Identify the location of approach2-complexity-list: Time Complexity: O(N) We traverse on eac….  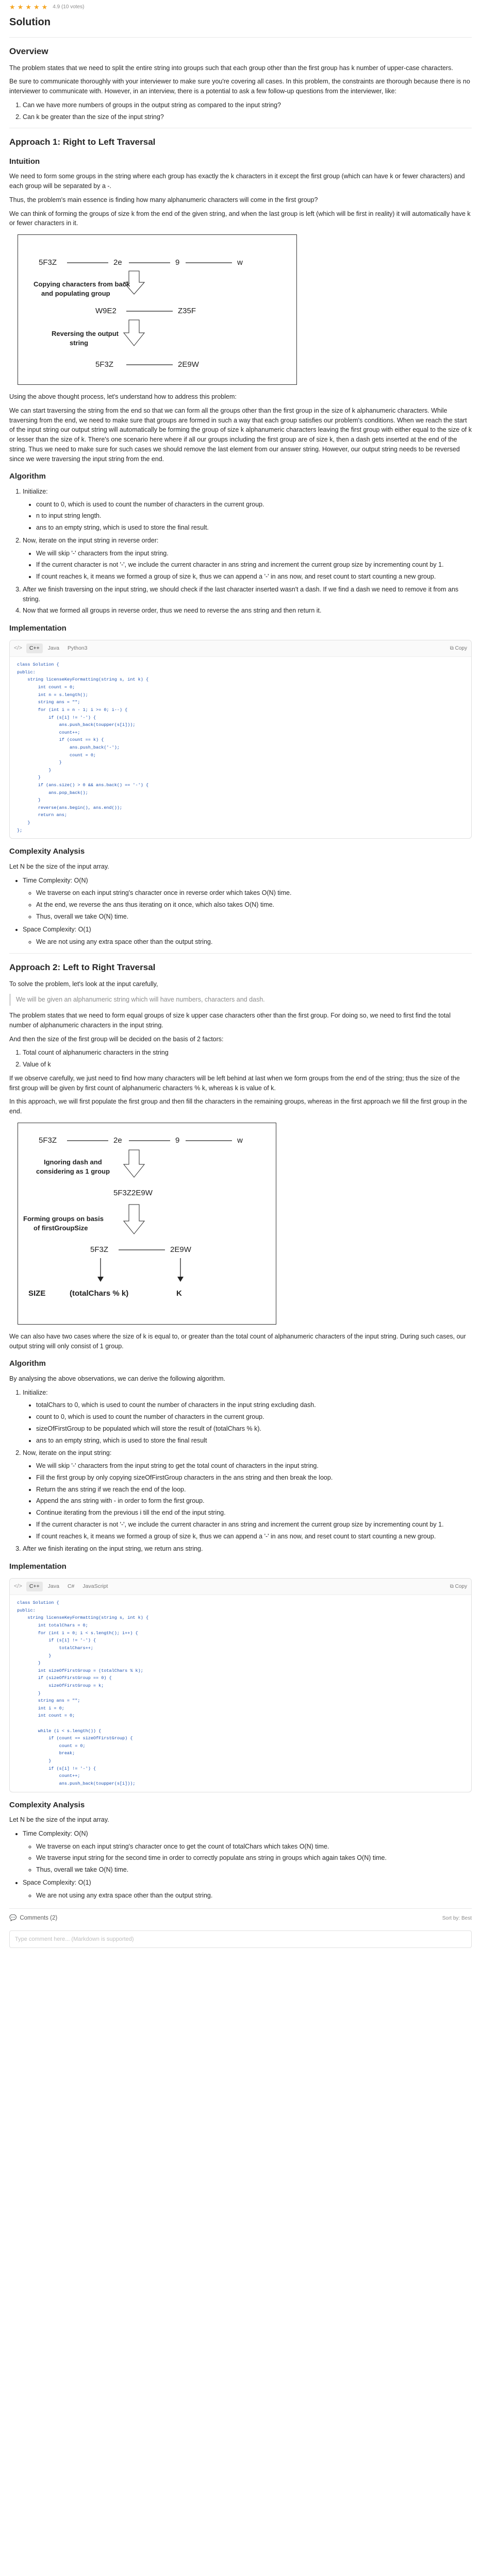
(240, 1865).